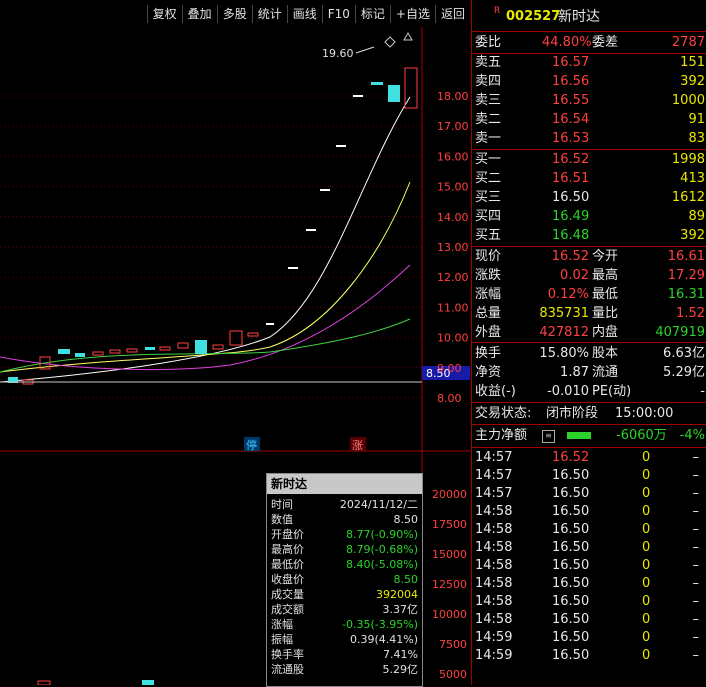  I want to click on popup-row: 最高价 8.79(-0.68%), so click(344, 550).